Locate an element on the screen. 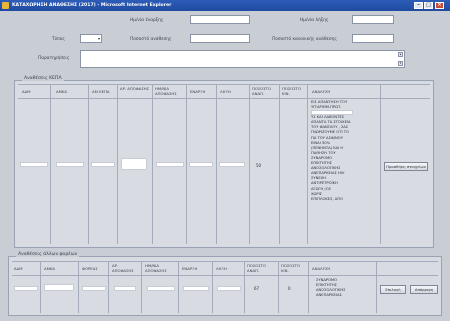 The width and height of the screenshot is (450, 321). start-date-field is located at coordinates (220, 19).